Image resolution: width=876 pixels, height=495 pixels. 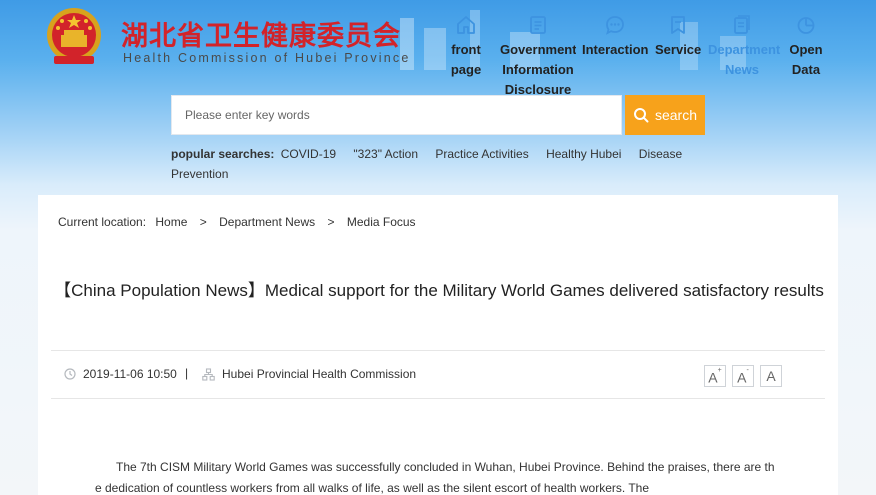 What do you see at coordinates (615, 37) in the screenshot?
I see `nav-item-interaction: Interaction` at bounding box center [615, 37].